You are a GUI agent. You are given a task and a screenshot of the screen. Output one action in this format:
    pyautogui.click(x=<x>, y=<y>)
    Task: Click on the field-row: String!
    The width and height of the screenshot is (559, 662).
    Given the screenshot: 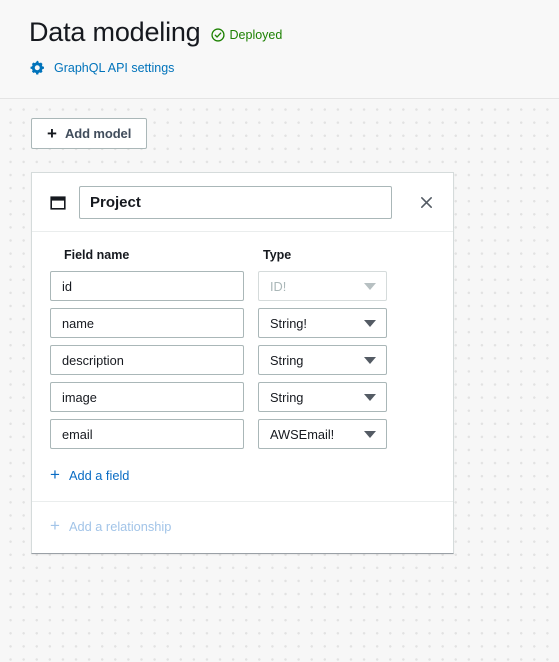 What is the action you would take?
    pyautogui.click(x=242, y=323)
    